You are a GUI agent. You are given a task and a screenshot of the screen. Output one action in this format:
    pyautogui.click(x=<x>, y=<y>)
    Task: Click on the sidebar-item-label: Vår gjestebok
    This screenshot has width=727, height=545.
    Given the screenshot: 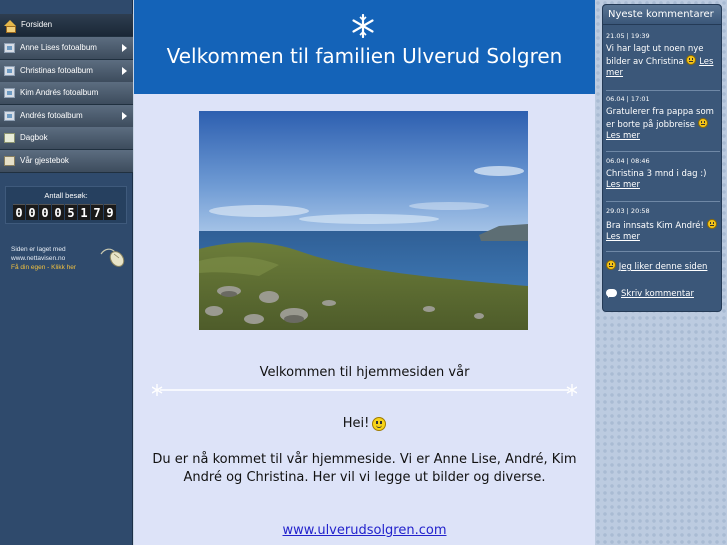 What is the action you would take?
    pyautogui.click(x=44, y=161)
    